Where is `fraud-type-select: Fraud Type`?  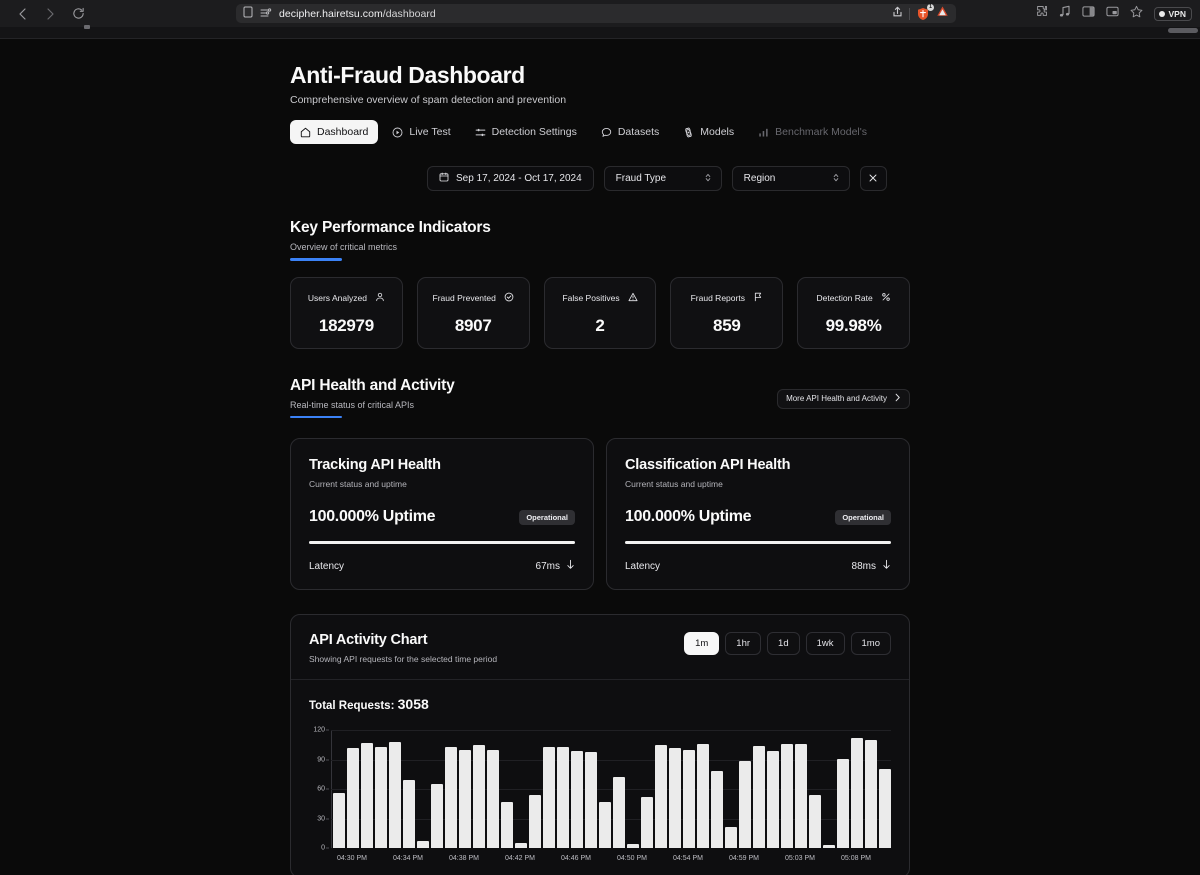 fraud-type-select: Fraud Type is located at coordinates (662, 178).